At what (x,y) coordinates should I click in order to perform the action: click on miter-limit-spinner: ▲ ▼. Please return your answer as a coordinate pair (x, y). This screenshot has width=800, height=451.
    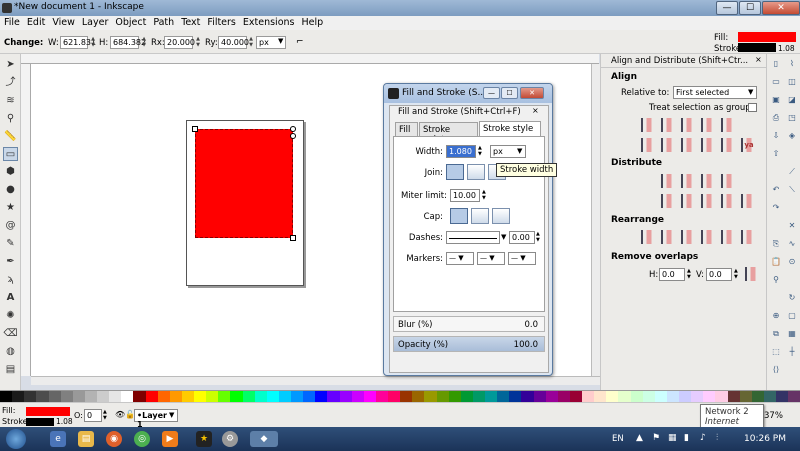
    Looking at the image, I should click on (484, 195).